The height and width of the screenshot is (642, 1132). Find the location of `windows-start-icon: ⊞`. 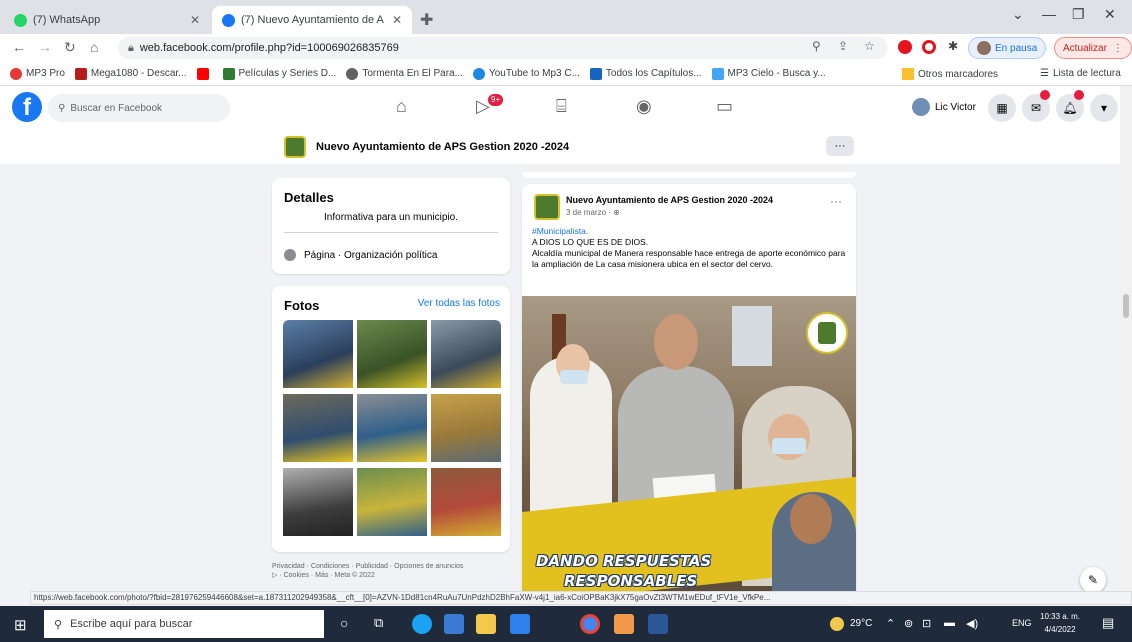

windows-start-icon: ⊞ is located at coordinates (20, 625).